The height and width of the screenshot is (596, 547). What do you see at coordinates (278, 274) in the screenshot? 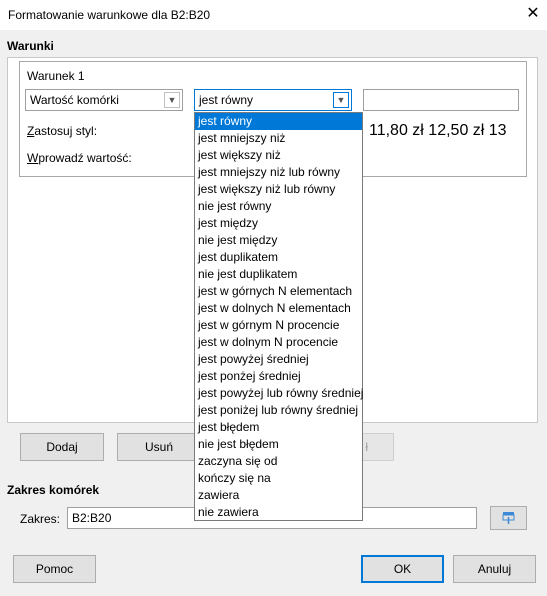
I see `operator-option: nie jest duplikatem` at bounding box center [278, 274].